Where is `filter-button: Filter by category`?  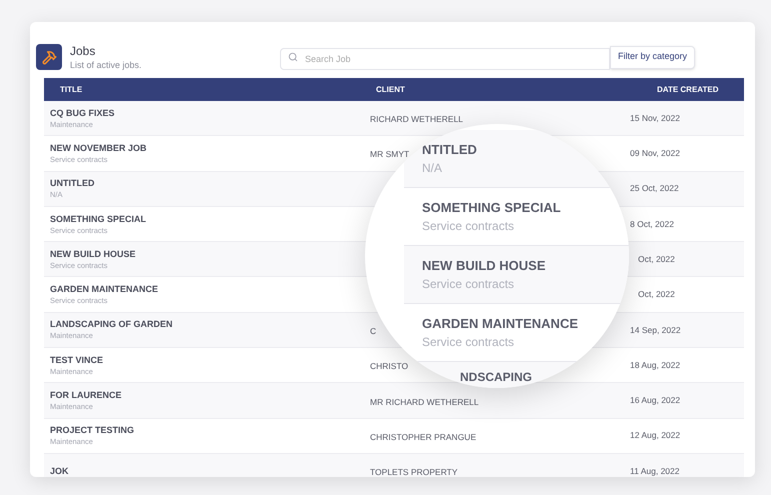 filter-button: Filter by category is located at coordinates (653, 57).